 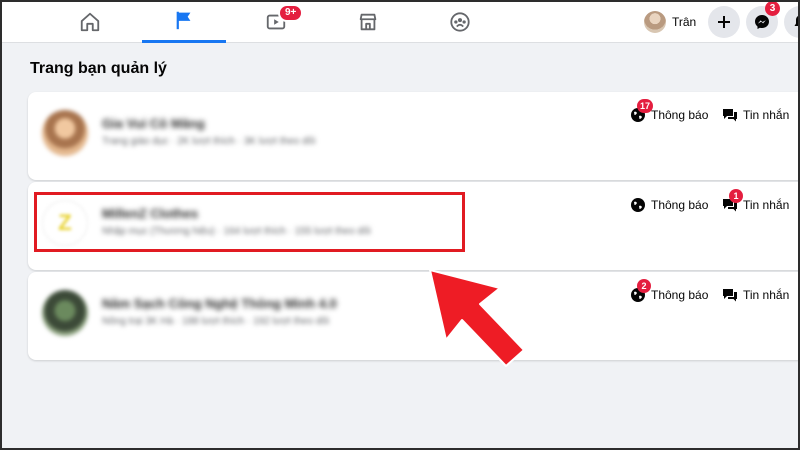 What do you see at coordinates (684, 22) in the screenshot?
I see `profile-name: Trân` at bounding box center [684, 22].